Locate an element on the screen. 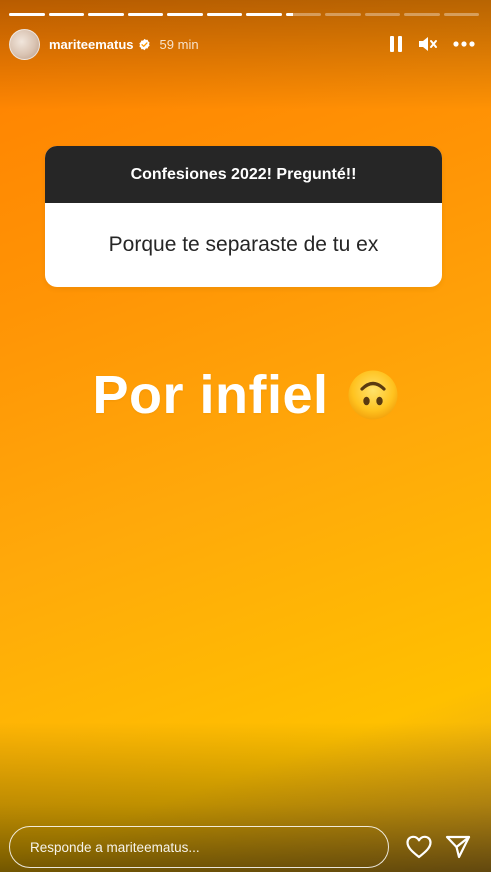 The width and height of the screenshot is (491, 872). question-sticker-title: Confesiones 2022! Pregunté!! is located at coordinates (243, 174).